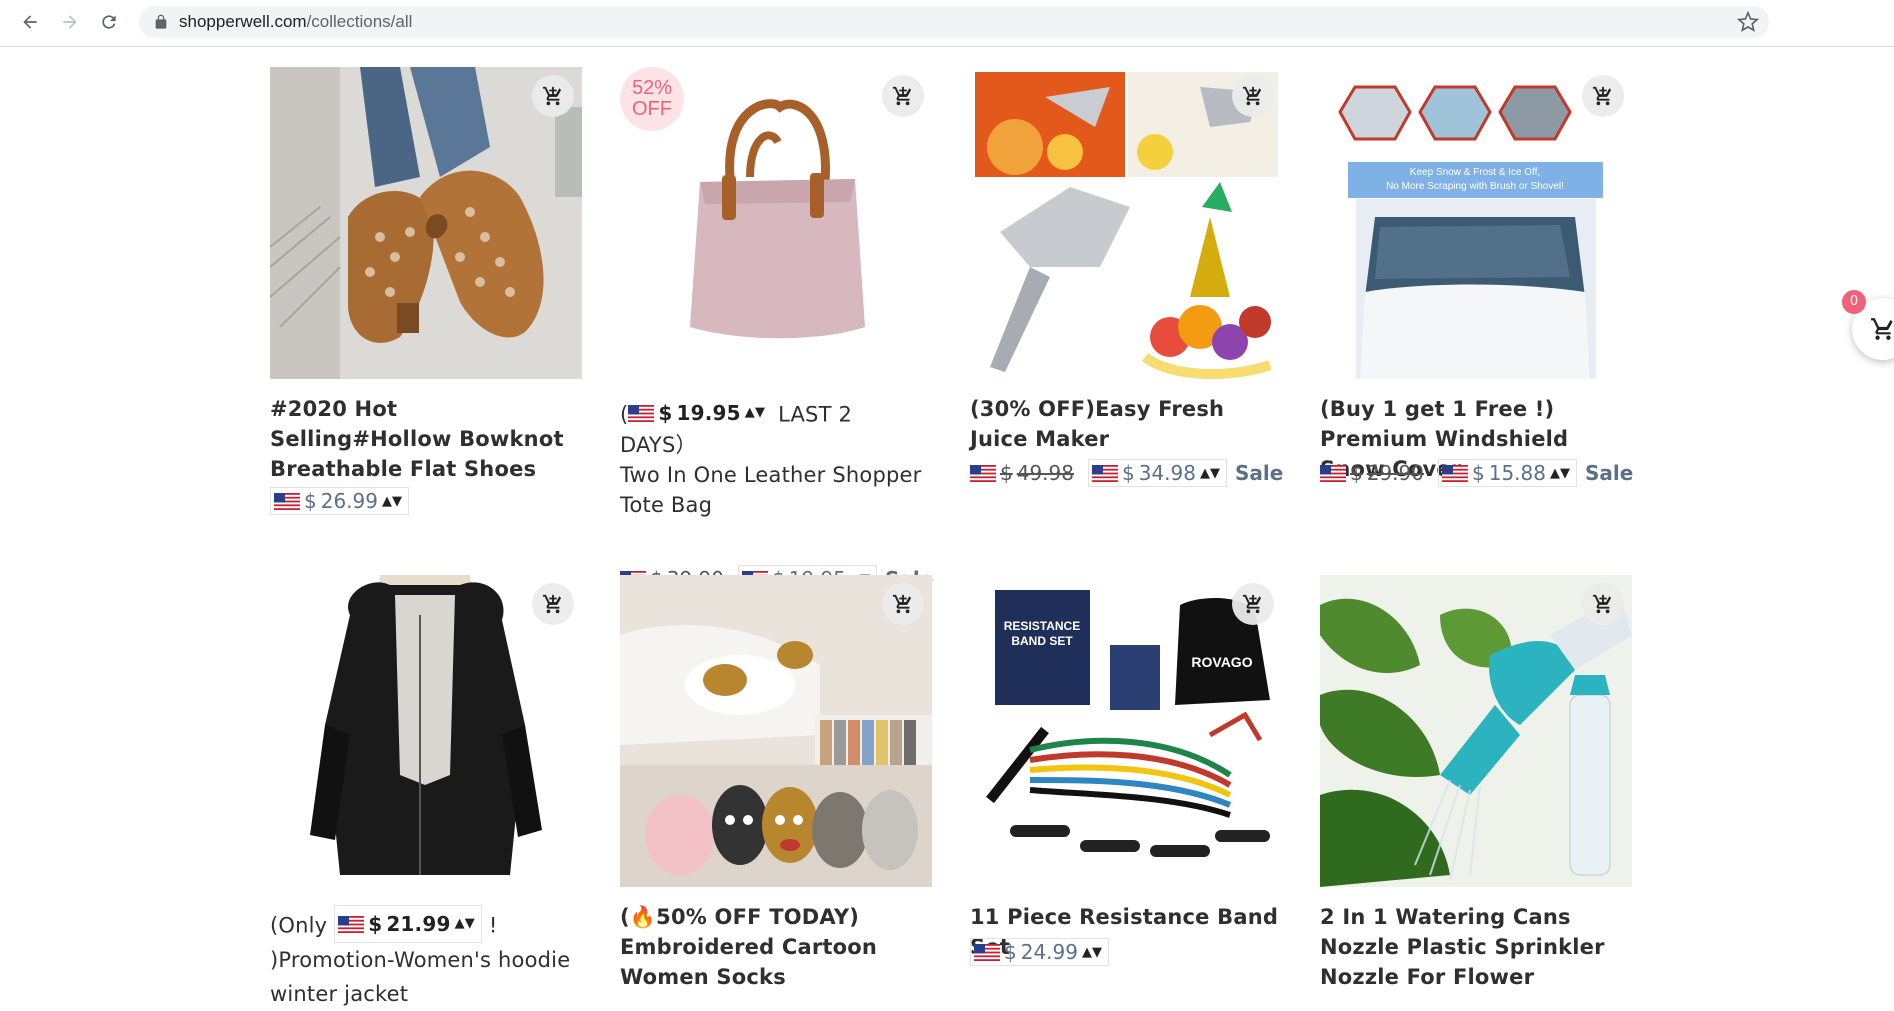  What do you see at coordinates (70, 22) in the screenshot?
I see `forward-icon` at bounding box center [70, 22].